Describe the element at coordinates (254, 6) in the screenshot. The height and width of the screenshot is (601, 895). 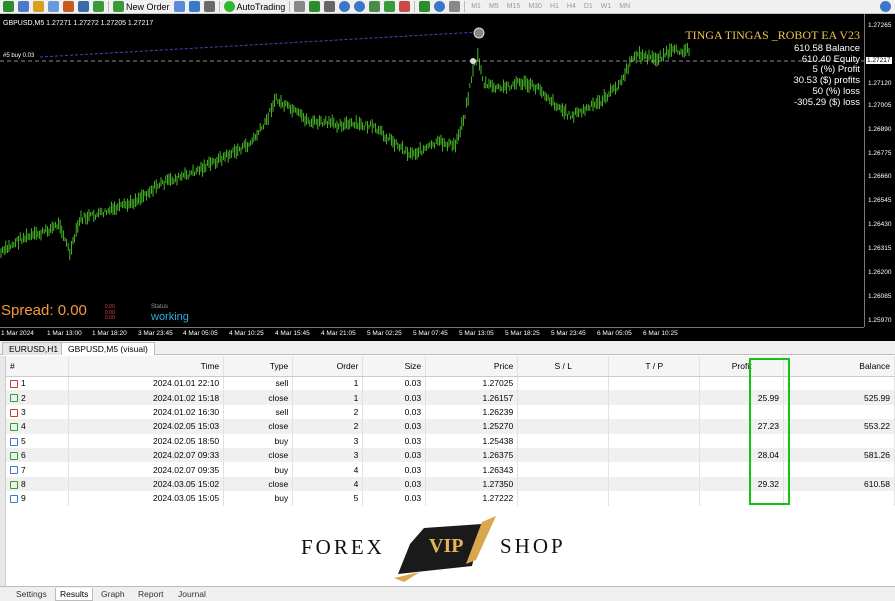
I see `autotrading-button: AutoTrading` at that location.